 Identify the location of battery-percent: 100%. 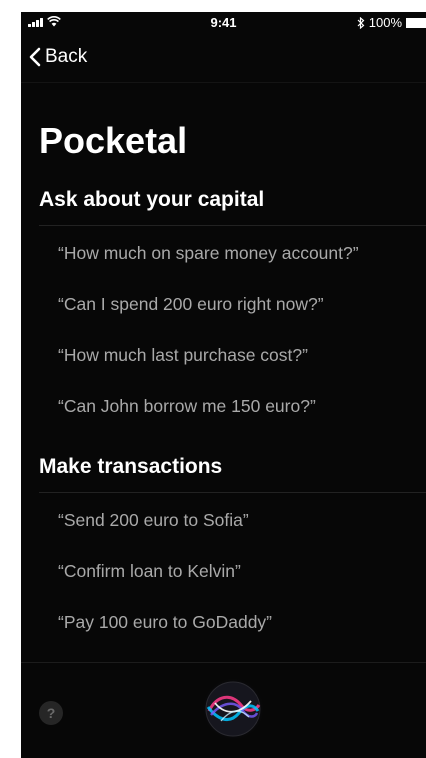
(385, 22).